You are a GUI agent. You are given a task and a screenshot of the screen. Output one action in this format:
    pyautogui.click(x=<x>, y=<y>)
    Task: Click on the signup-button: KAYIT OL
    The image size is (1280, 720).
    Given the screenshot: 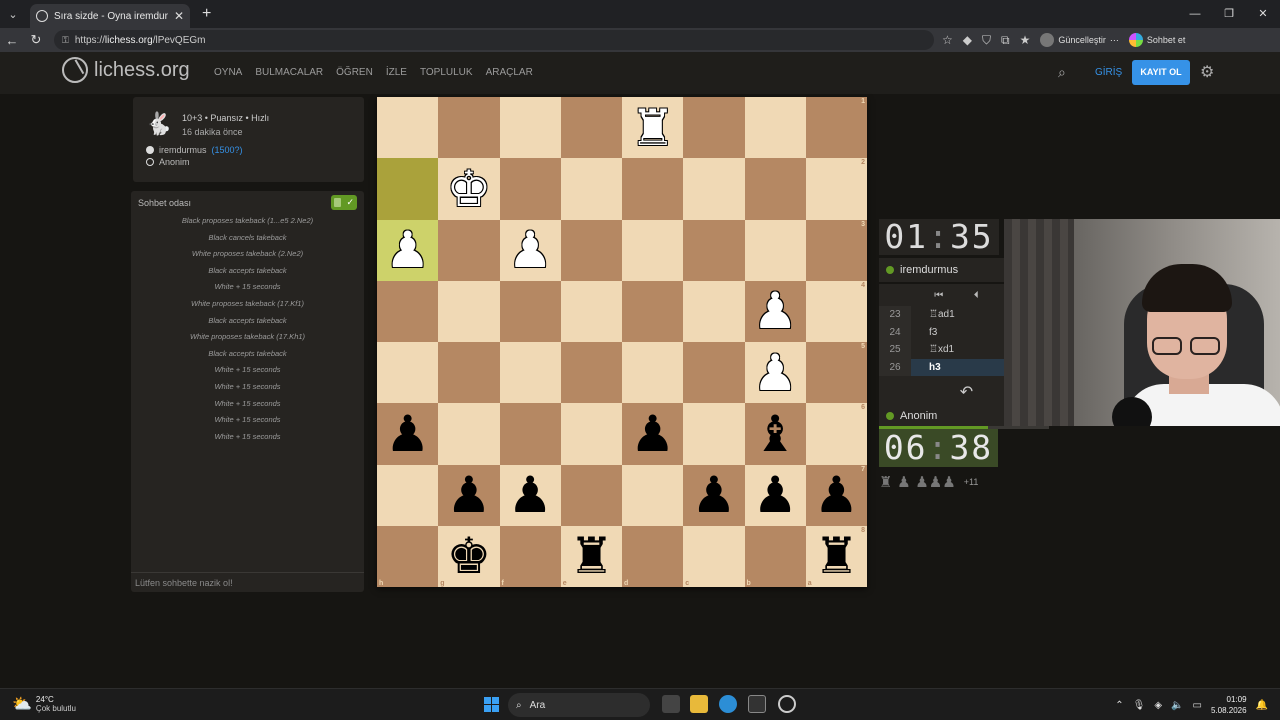 What is the action you would take?
    pyautogui.click(x=1161, y=72)
    